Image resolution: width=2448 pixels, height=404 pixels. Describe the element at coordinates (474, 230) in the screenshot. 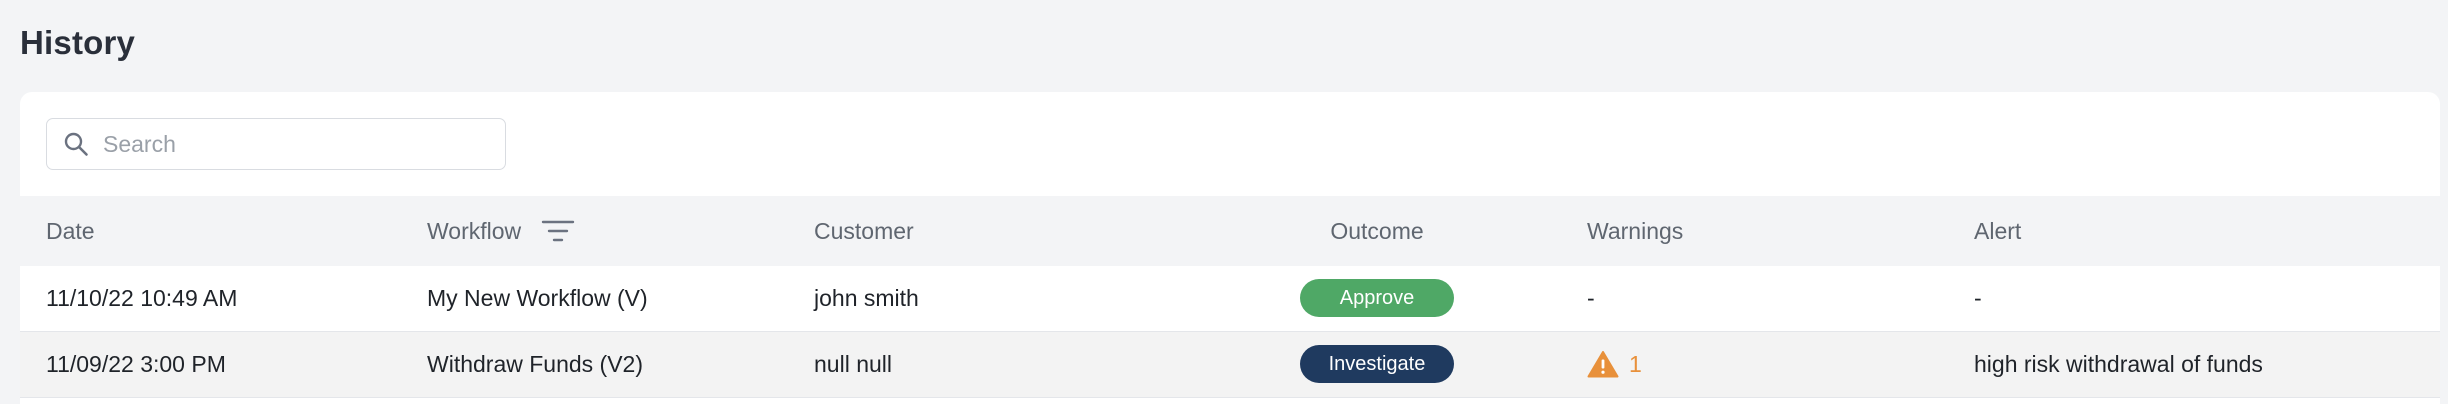

I see `column-header-workflow-label: Workflow` at that location.